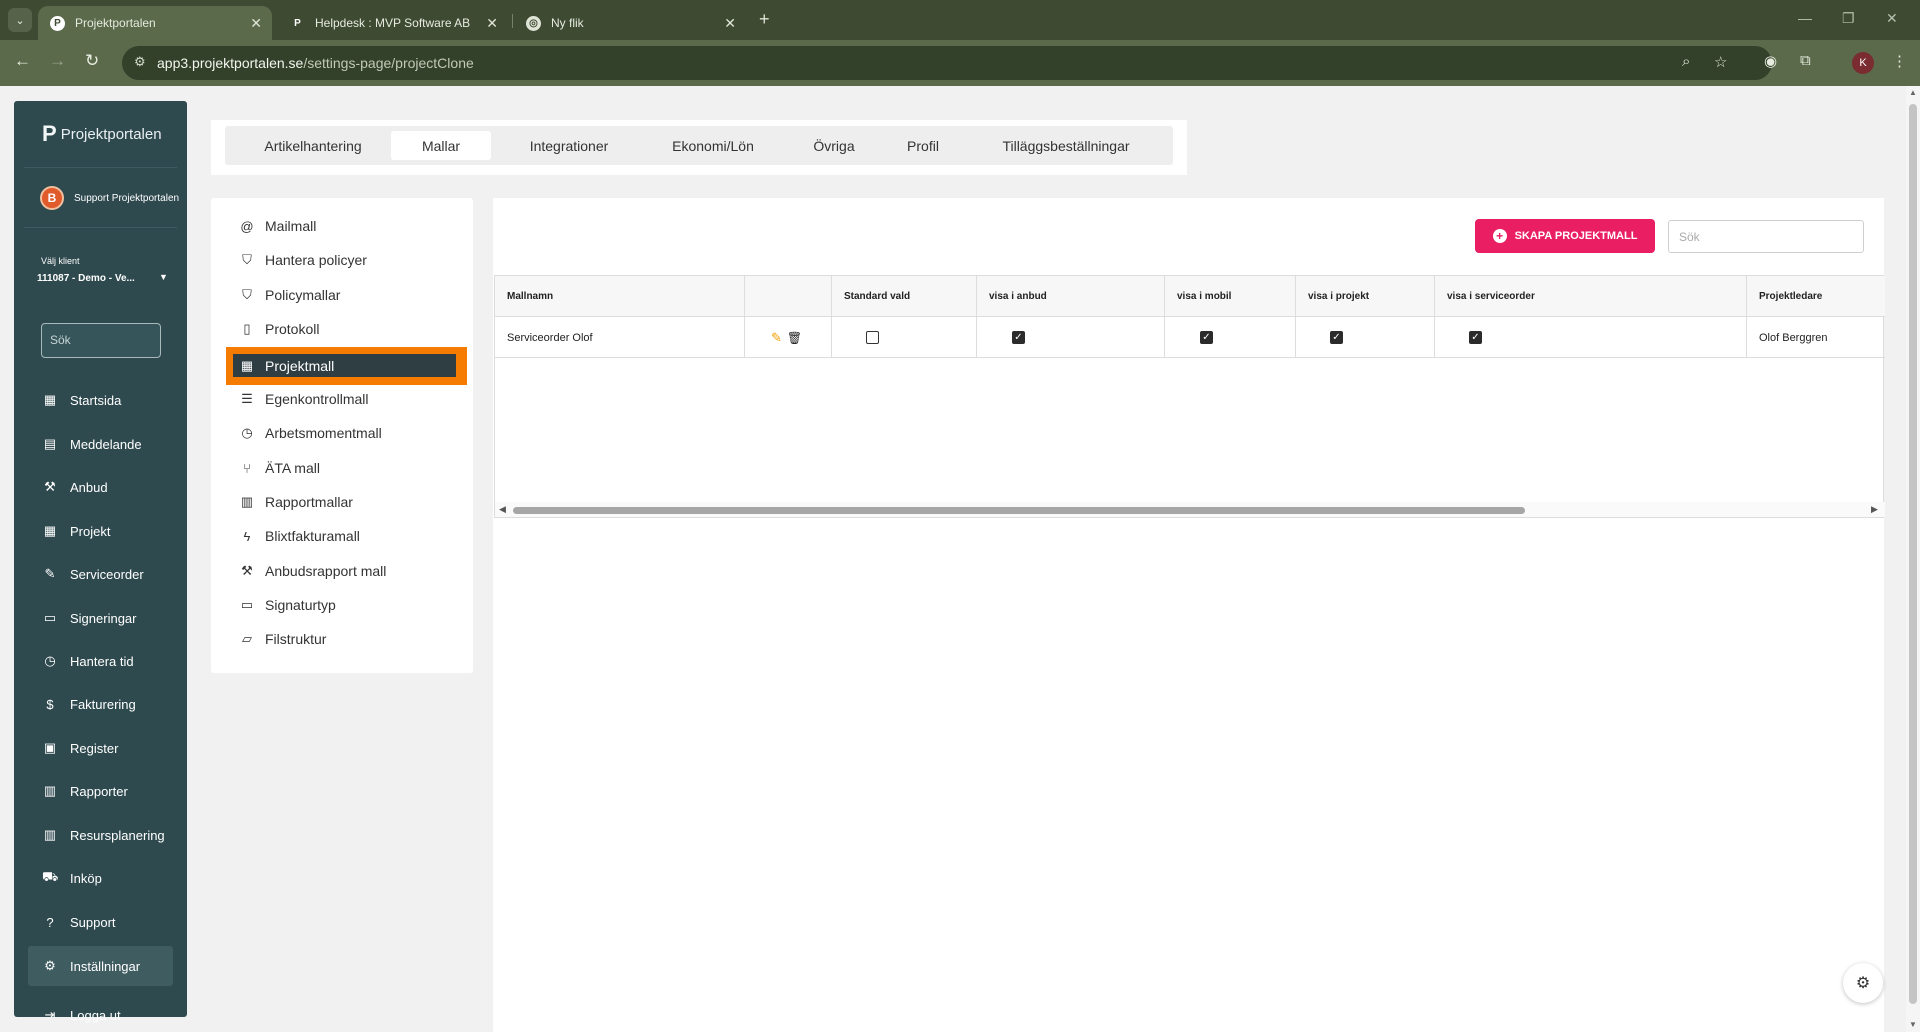 Image resolution: width=1920 pixels, height=1032 pixels. Describe the element at coordinates (1913, 92) in the screenshot. I see `scroll-up-arrow-icon: ▲` at that location.